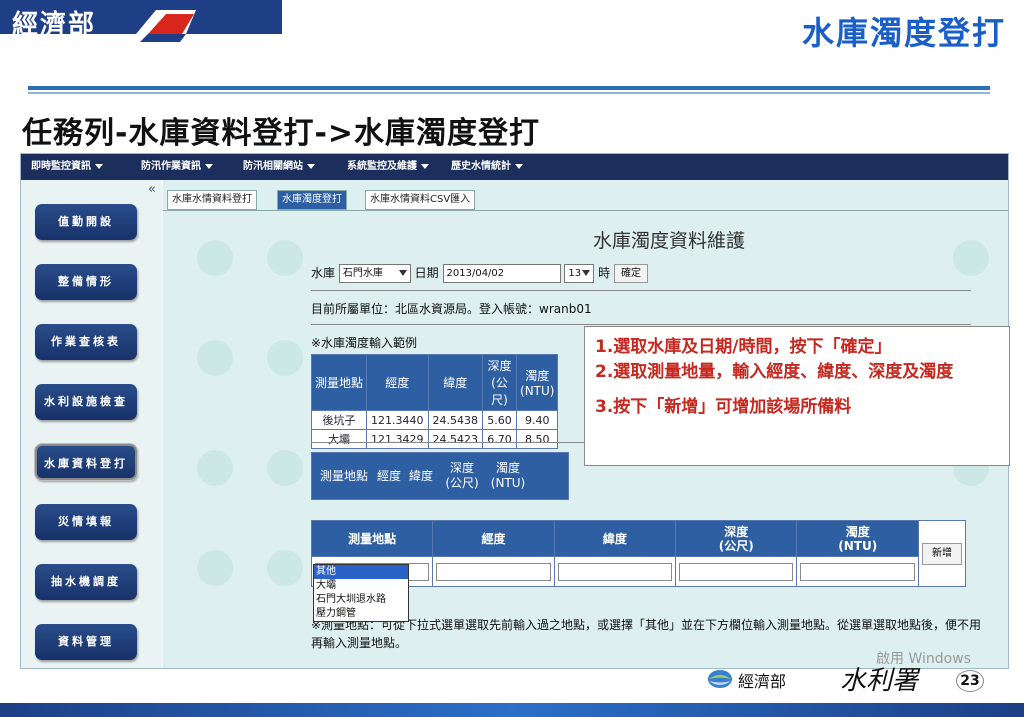 The image size is (1024, 717). I want to click on menu-system-maintenance: 系統監控及維護, so click(388, 167).